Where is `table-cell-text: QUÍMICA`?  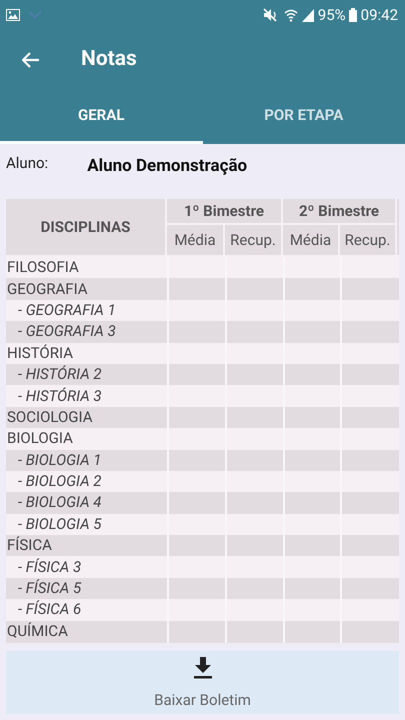
table-cell-text: QUÍMICA is located at coordinates (37, 631).